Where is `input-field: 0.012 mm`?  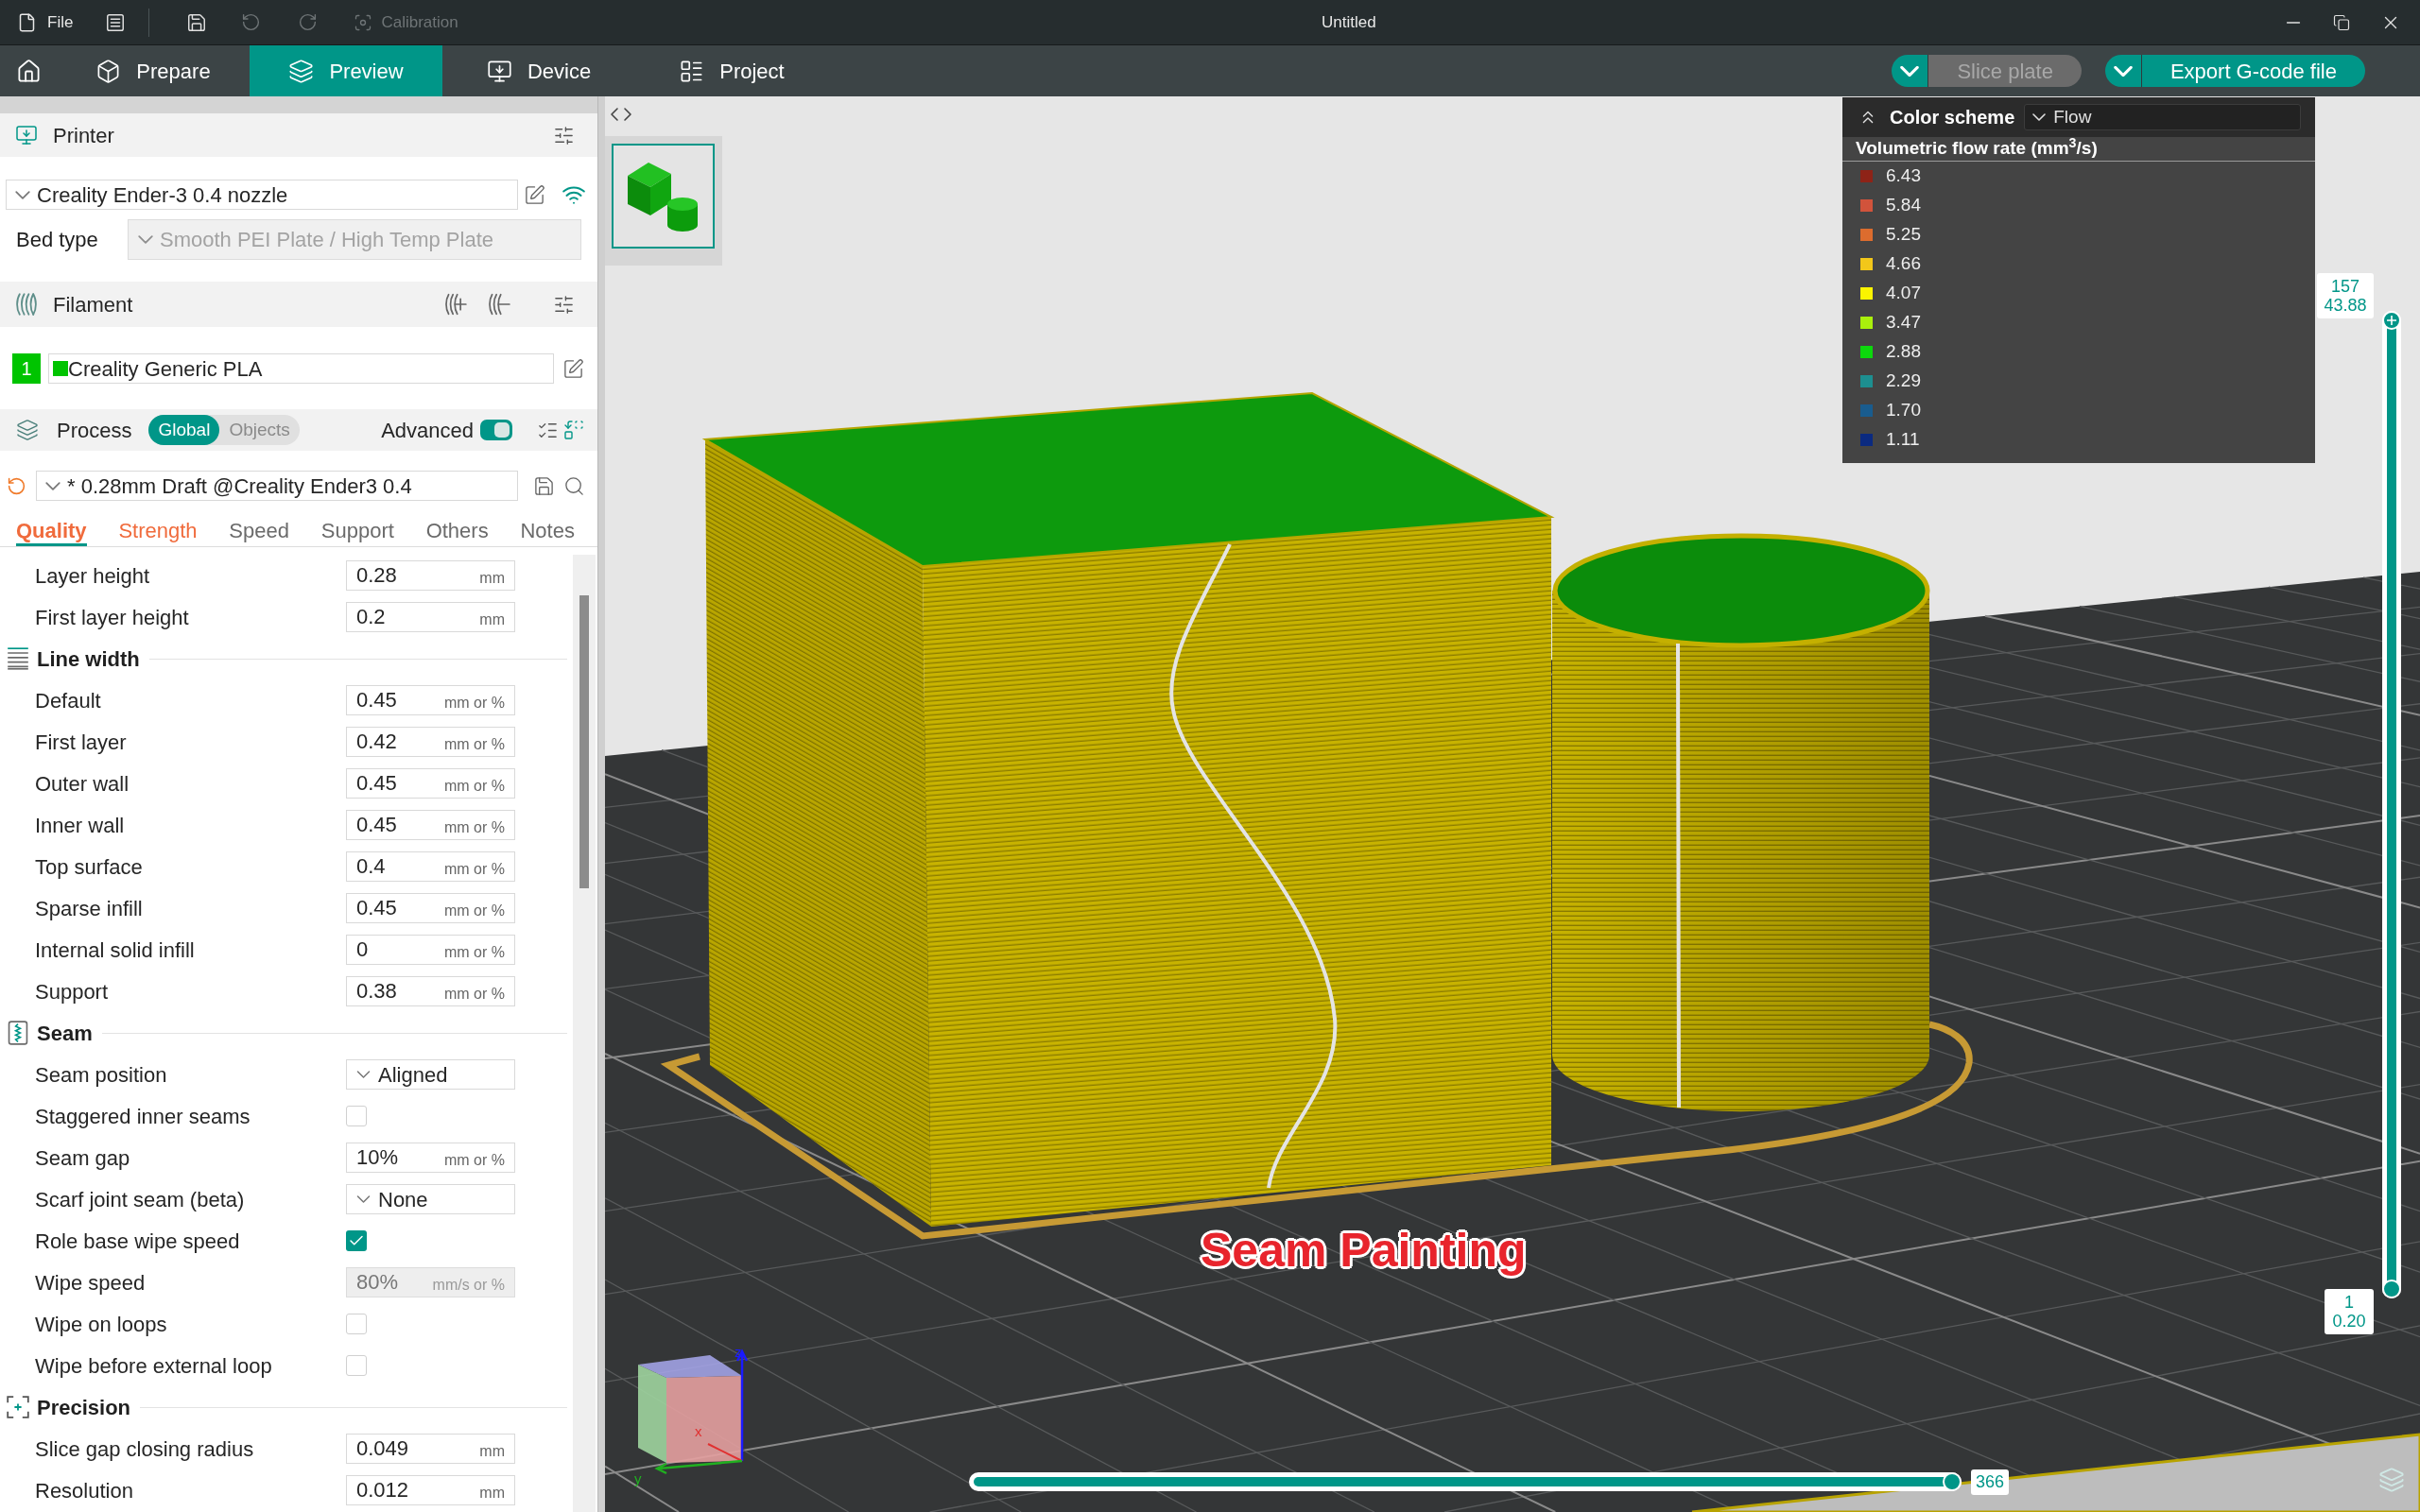 input-field: 0.012 mm is located at coordinates (430, 1490).